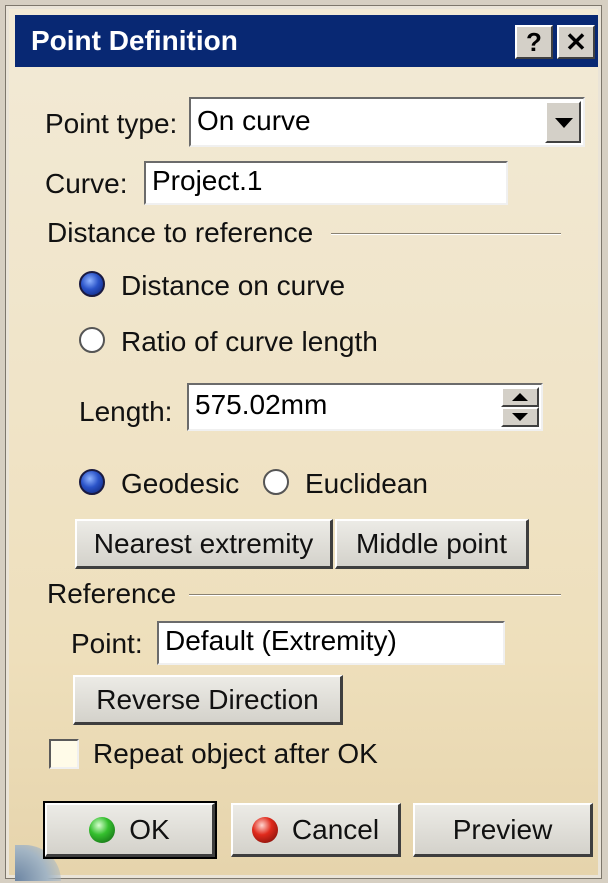  Describe the element at coordinates (235, 754) in the screenshot. I see `repeat-object-label: Repeat object after OK` at that location.